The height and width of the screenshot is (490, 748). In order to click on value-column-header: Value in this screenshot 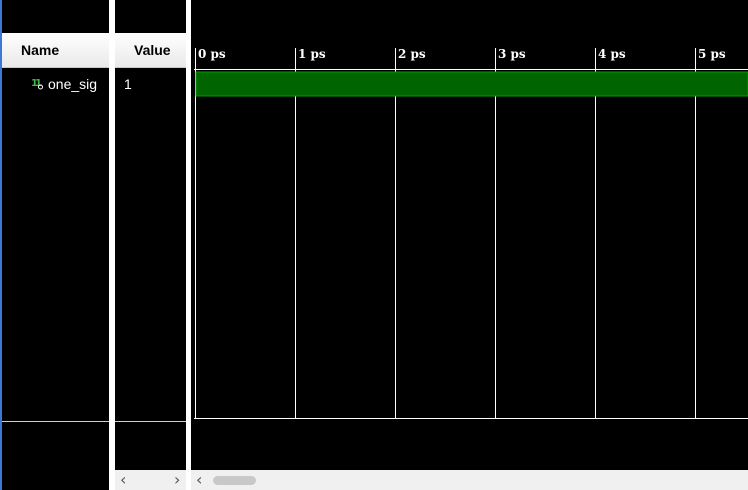, I will do `click(150, 50)`.